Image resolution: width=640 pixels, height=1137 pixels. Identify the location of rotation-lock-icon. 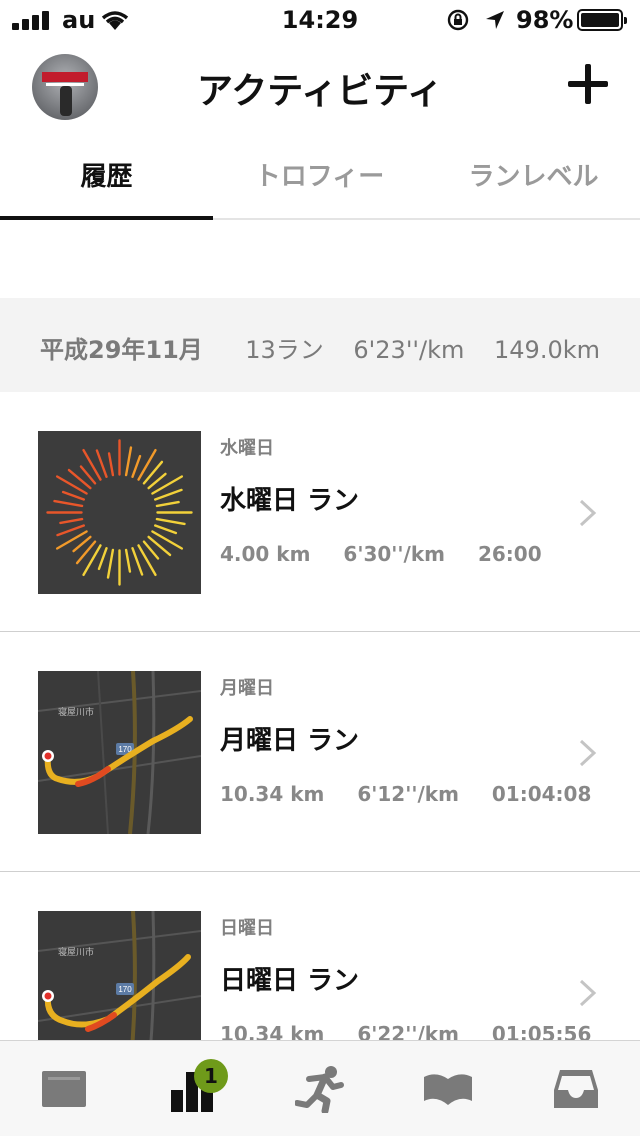
(458, 20).